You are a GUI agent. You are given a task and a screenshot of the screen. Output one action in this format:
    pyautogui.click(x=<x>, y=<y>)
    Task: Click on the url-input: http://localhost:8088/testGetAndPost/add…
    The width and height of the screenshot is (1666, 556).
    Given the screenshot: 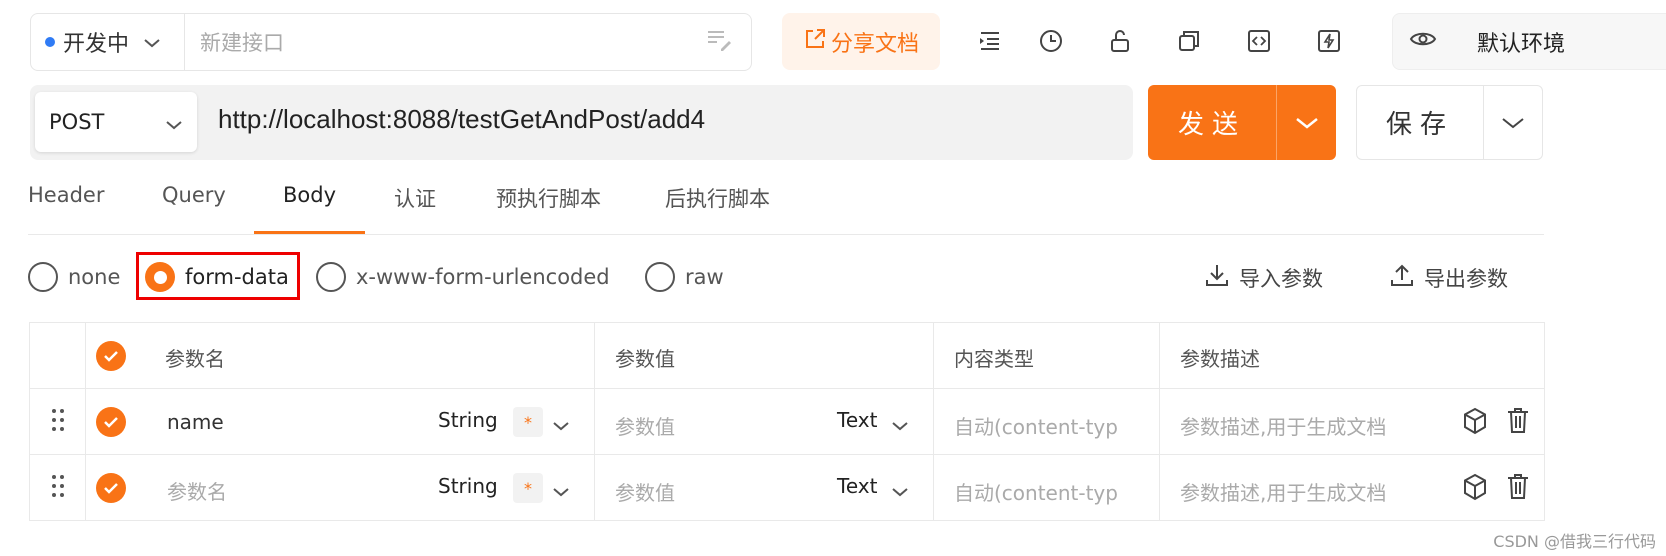 What is the action you would take?
    pyautogui.click(x=461, y=119)
    